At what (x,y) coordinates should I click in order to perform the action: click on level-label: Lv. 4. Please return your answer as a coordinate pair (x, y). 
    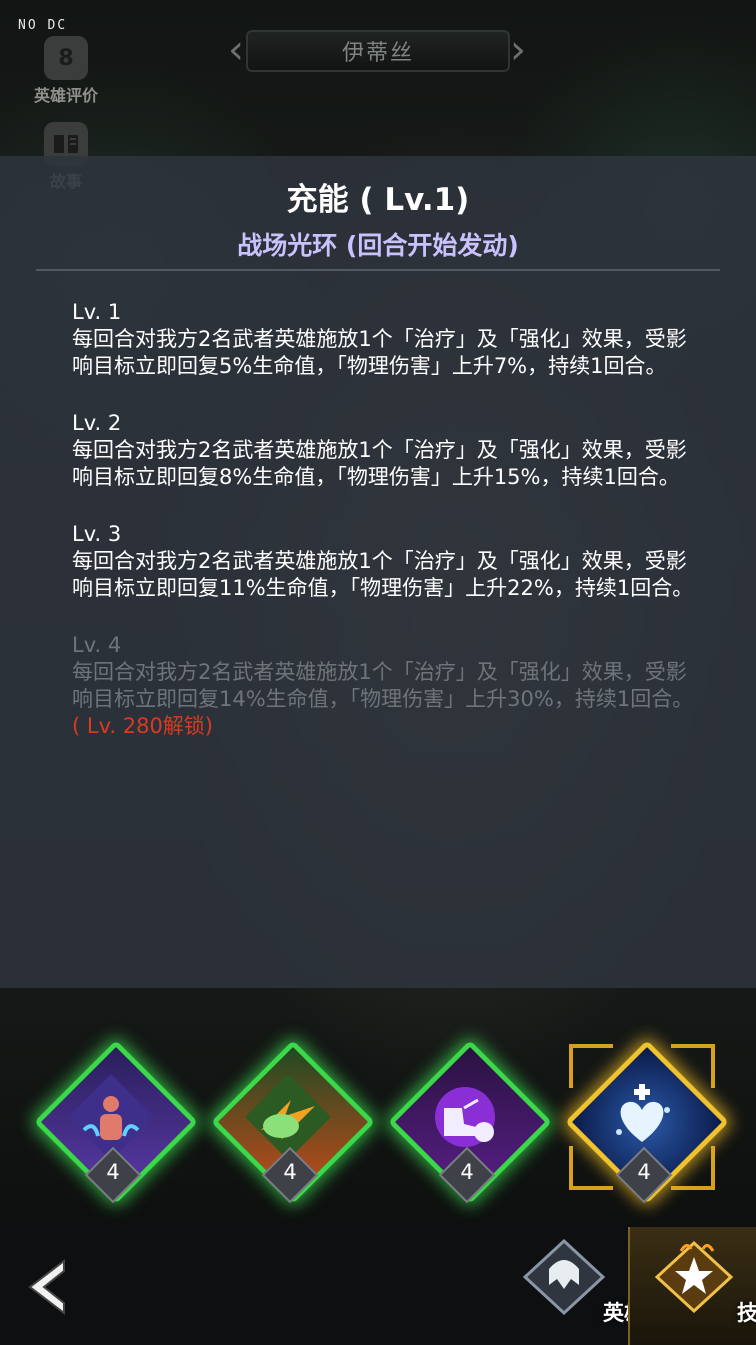
    Looking at the image, I should click on (97, 645).